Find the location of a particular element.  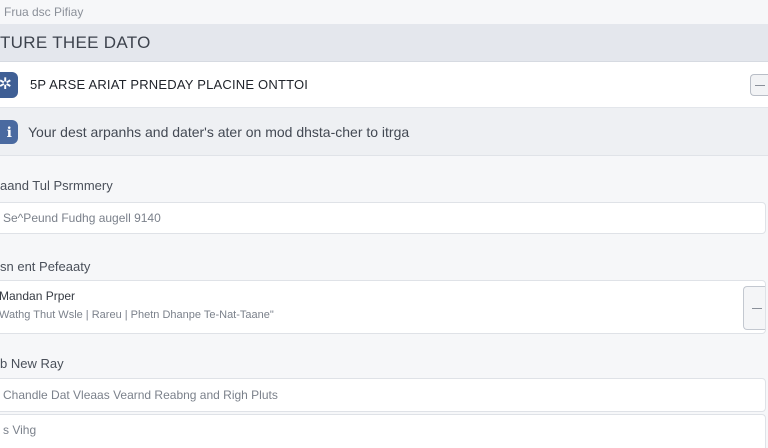

select-dropdown-button is located at coordinates (754, 308).